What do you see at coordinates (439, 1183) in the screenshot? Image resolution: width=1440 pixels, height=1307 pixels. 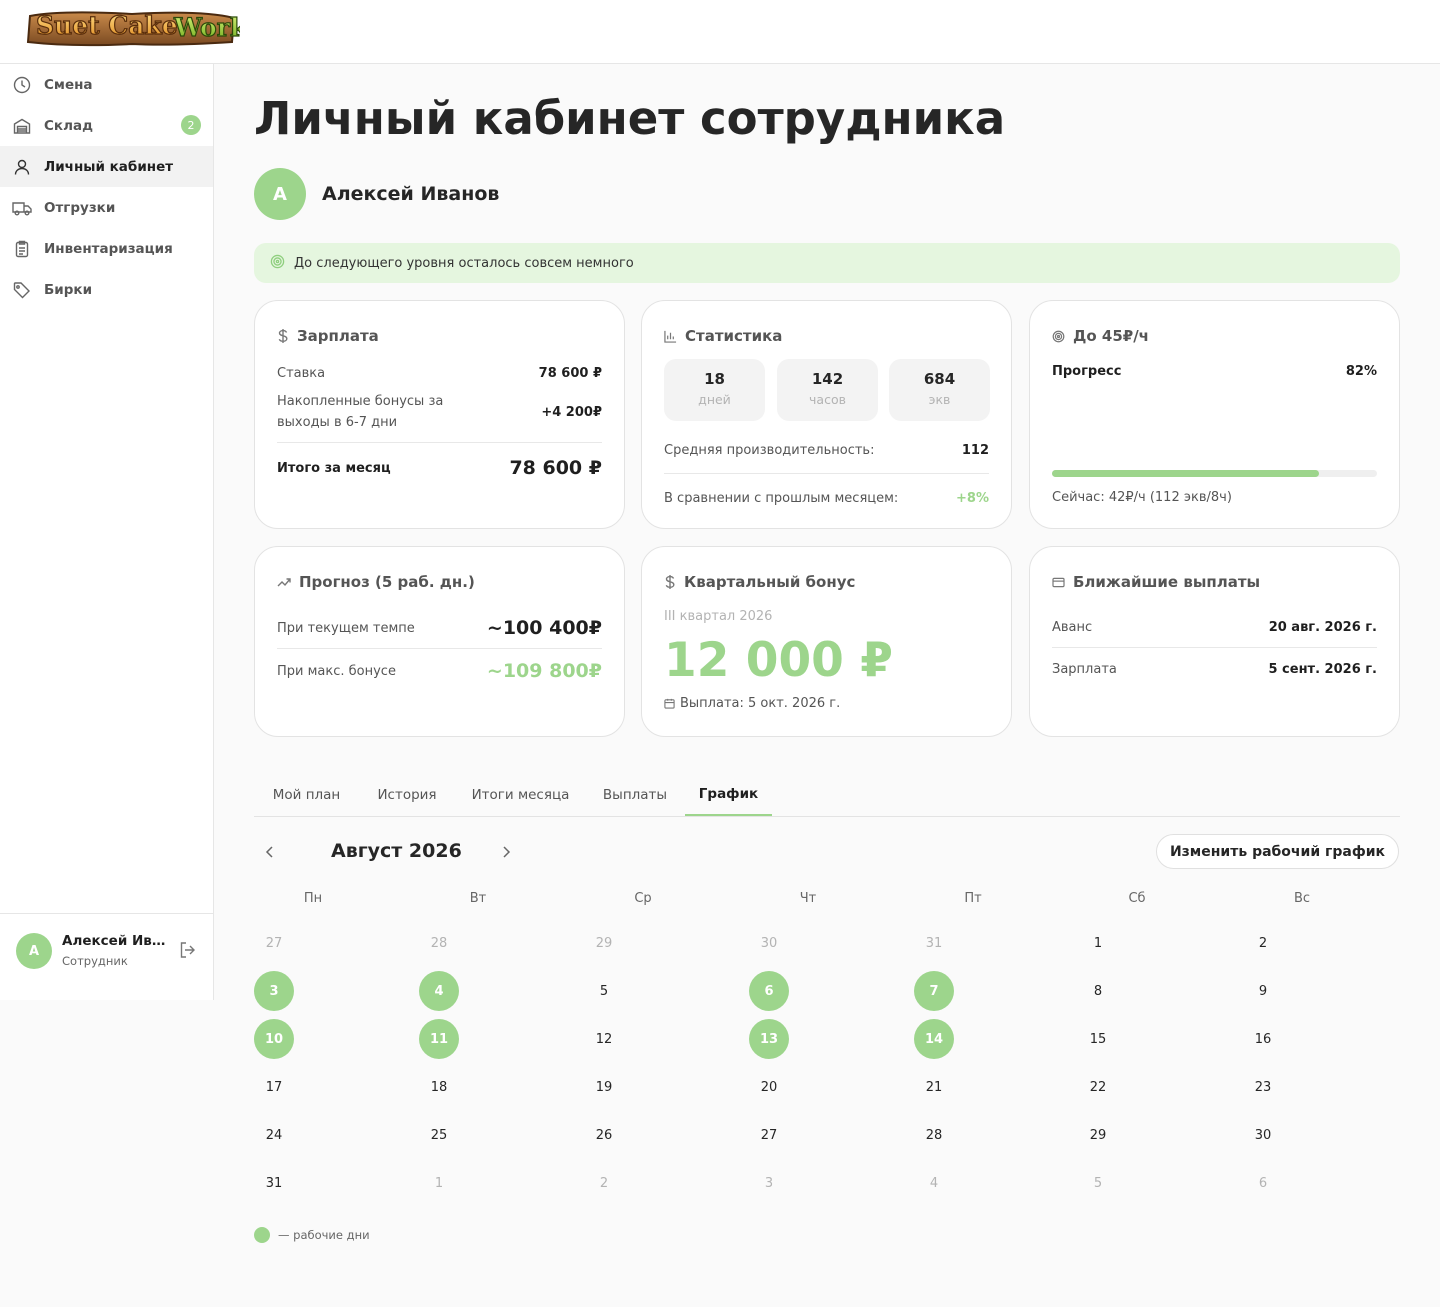 I see `calendar-day-other-month: 1` at bounding box center [439, 1183].